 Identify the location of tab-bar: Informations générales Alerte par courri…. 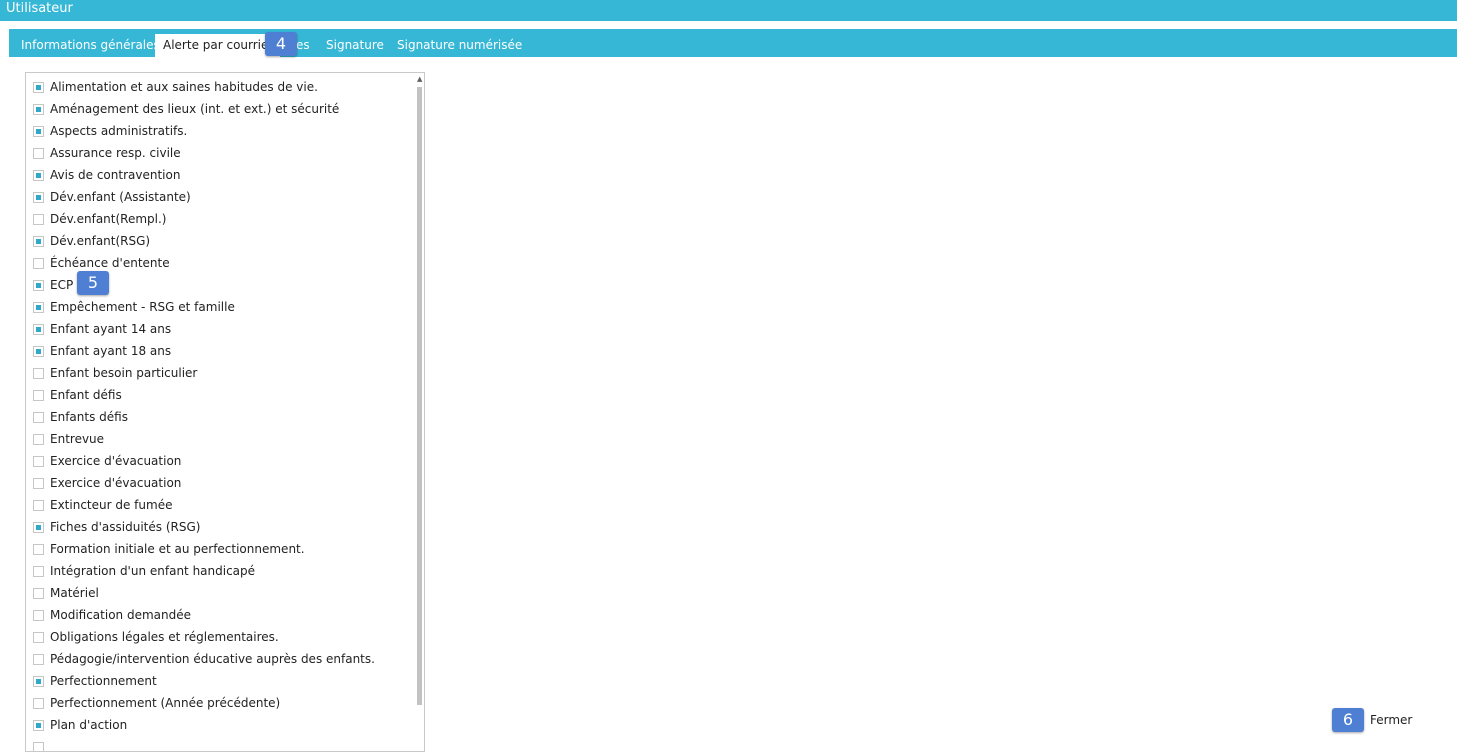
(733, 43).